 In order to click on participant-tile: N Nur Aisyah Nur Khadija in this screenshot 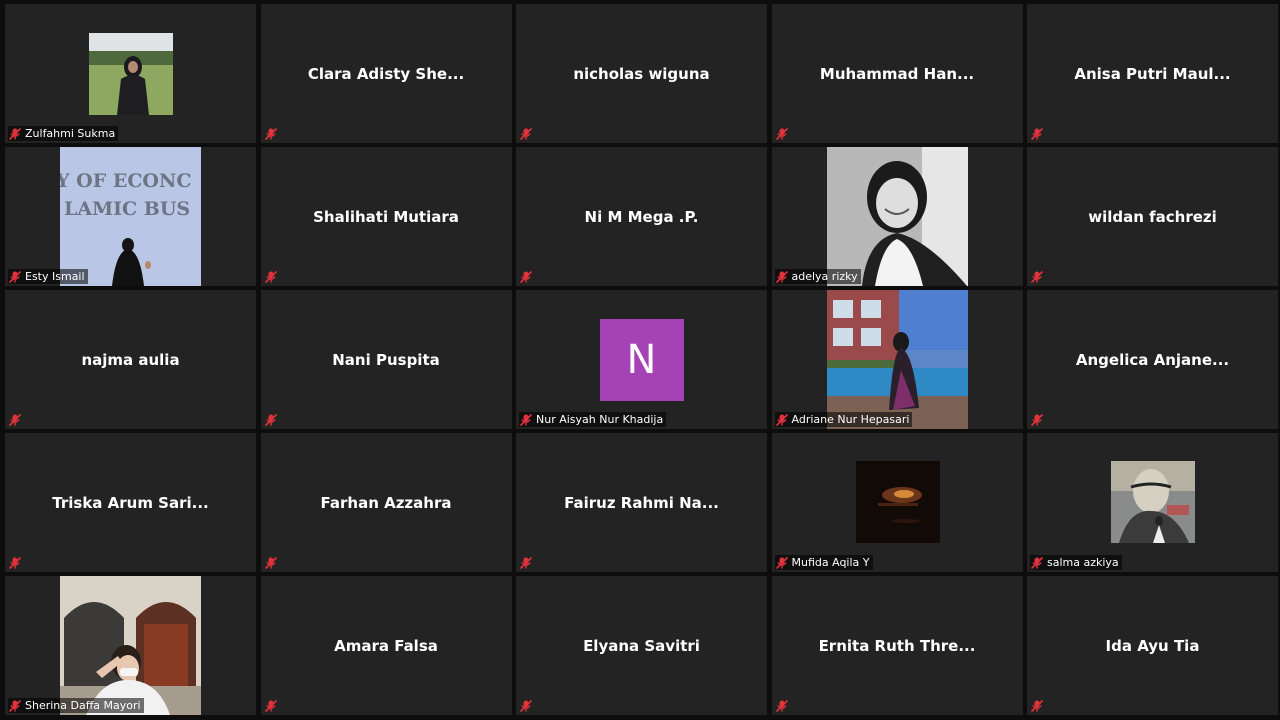, I will do `click(641, 359)`.